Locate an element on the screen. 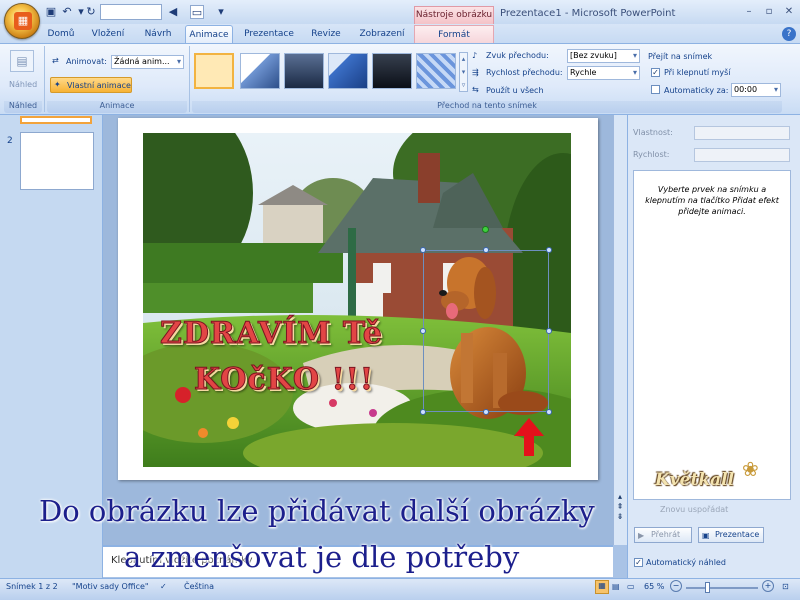 This screenshot has height=600, width=800. rotate-handle is located at coordinates (485, 229).